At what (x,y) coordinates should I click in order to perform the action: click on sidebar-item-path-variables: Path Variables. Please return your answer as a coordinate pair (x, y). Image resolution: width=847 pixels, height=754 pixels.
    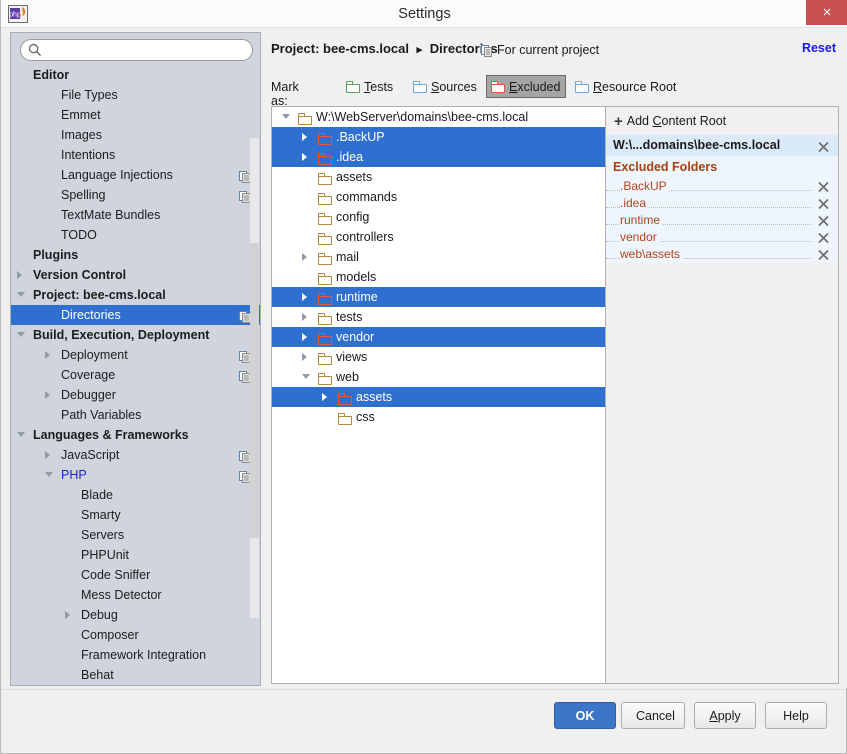
    Looking at the image, I should click on (135, 415).